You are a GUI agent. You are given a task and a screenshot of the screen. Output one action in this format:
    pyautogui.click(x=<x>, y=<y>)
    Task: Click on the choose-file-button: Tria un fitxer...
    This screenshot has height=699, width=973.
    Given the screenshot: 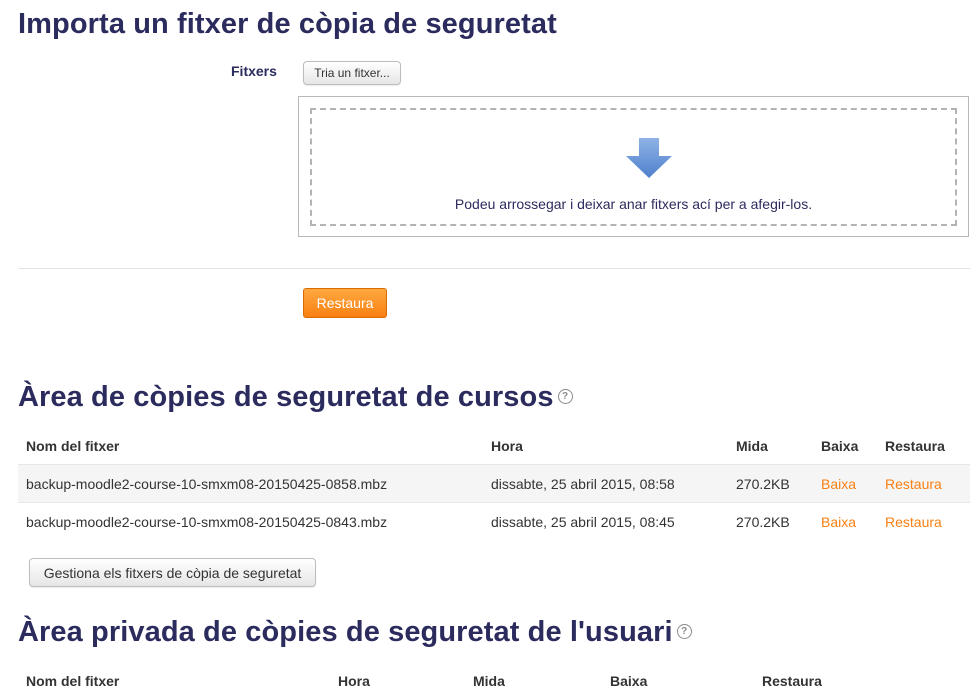 What is the action you would take?
    pyautogui.click(x=352, y=73)
    